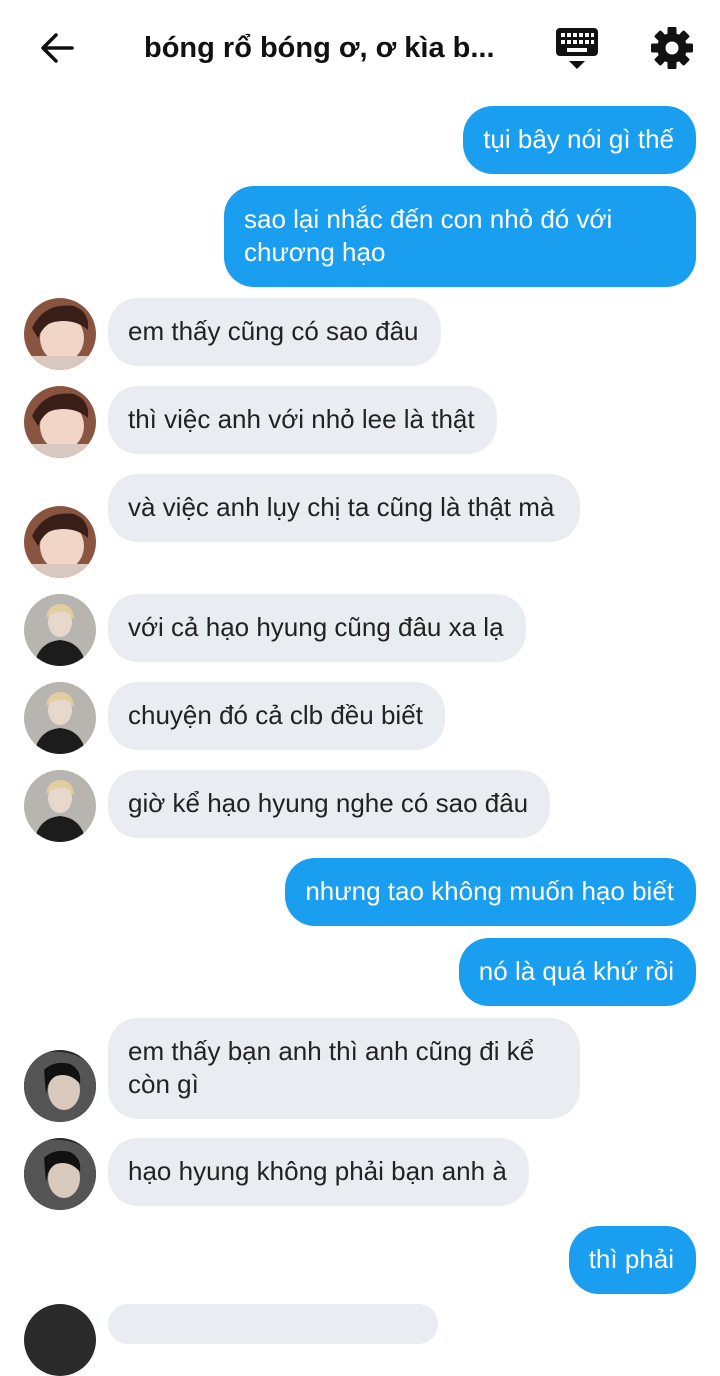 The width and height of the screenshot is (720, 1376). I want to click on message-incoming: hạo hyung không phải bạn anh à, so click(318, 1172).